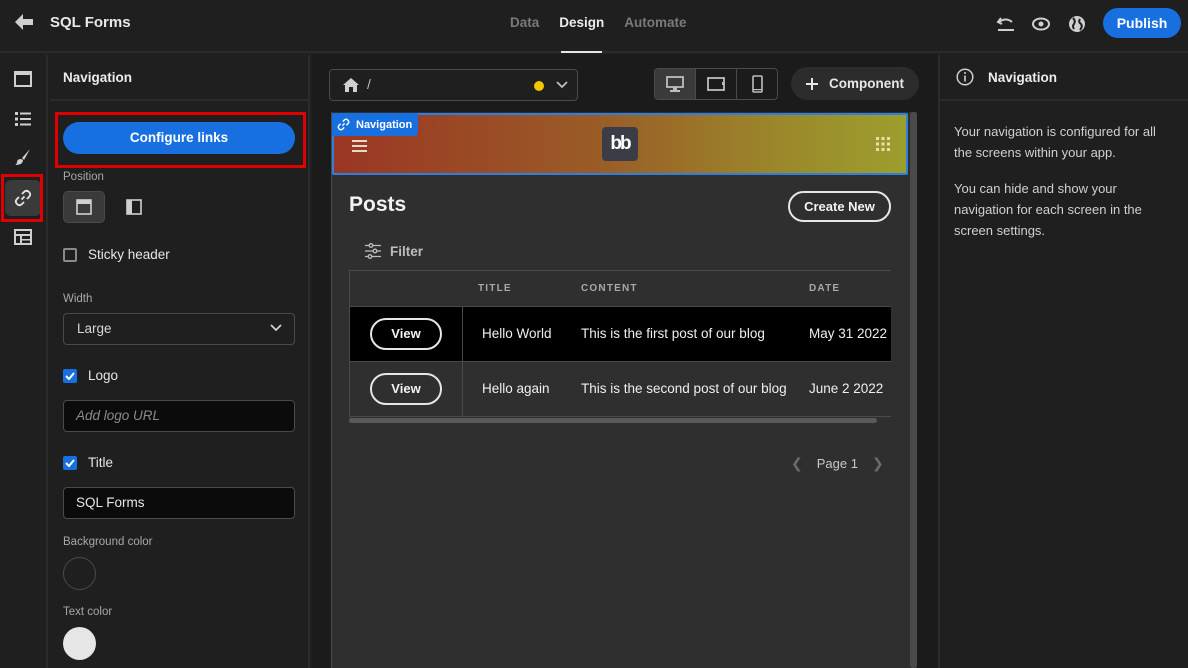 This screenshot has width=1188, height=668. Describe the element at coordinates (23, 79) in the screenshot. I see `rail-screens-icon` at that location.